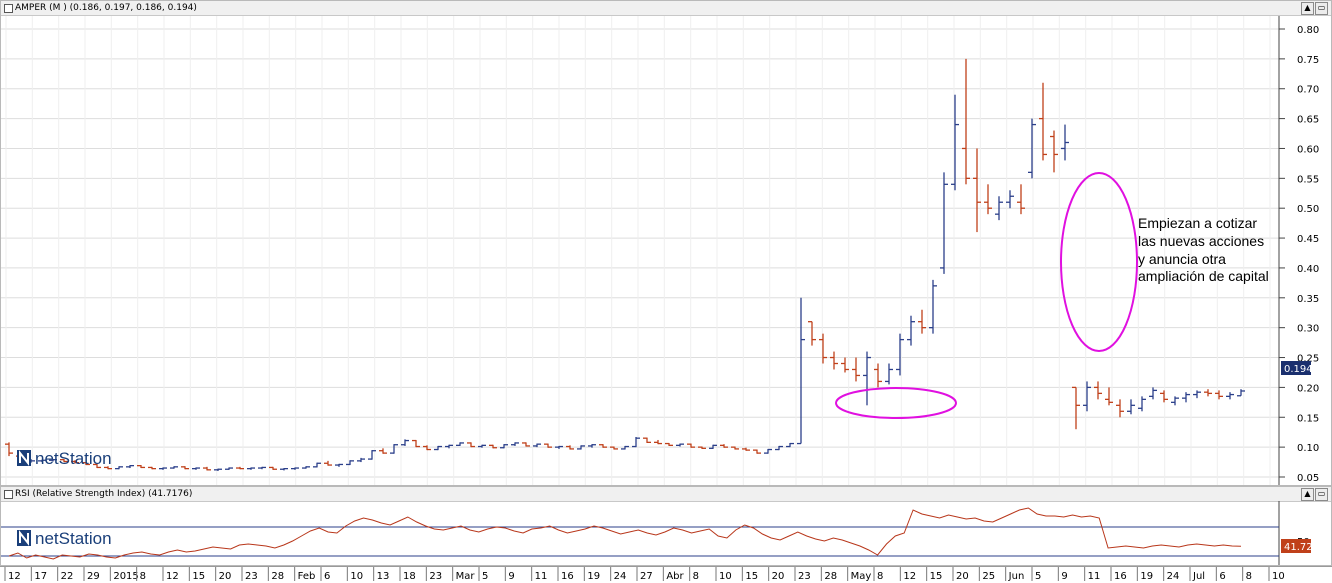 The width and height of the screenshot is (1332, 583). I want to click on time-axis-label: 16, so click(1120, 576).